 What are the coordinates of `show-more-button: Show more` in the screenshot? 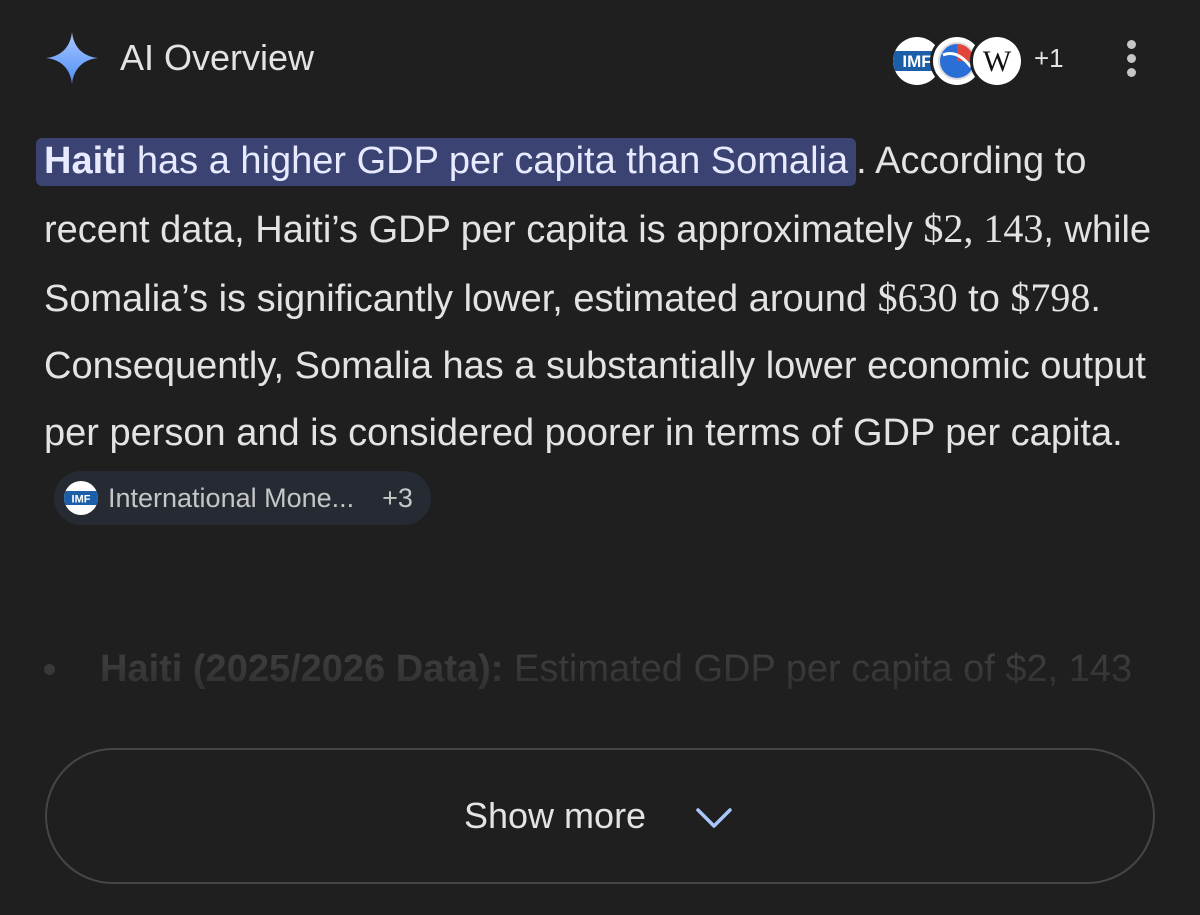 It's located at (600, 816).